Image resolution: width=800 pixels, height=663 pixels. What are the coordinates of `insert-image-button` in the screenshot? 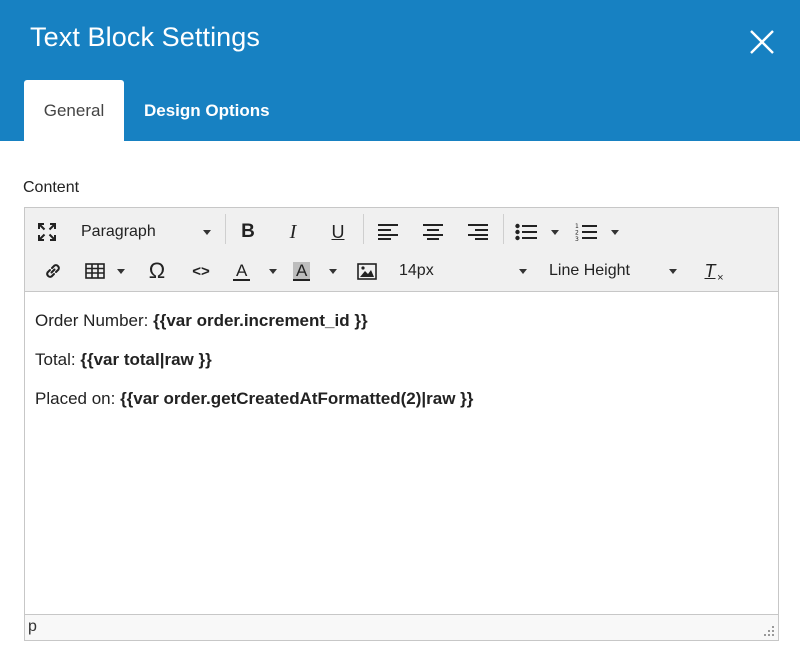 It's located at (367, 271).